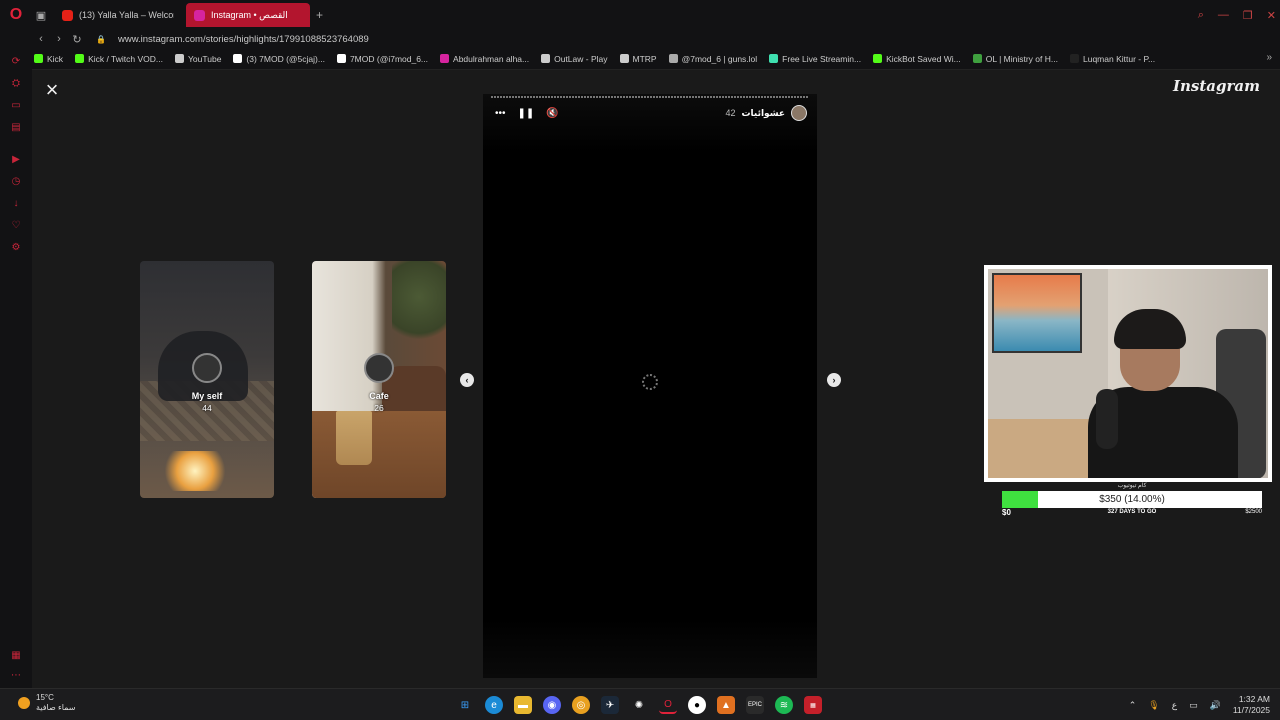 Image resolution: width=1280 pixels, height=720 pixels. I want to click on tab-instagram: Instagram • القصص, so click(248, 15).